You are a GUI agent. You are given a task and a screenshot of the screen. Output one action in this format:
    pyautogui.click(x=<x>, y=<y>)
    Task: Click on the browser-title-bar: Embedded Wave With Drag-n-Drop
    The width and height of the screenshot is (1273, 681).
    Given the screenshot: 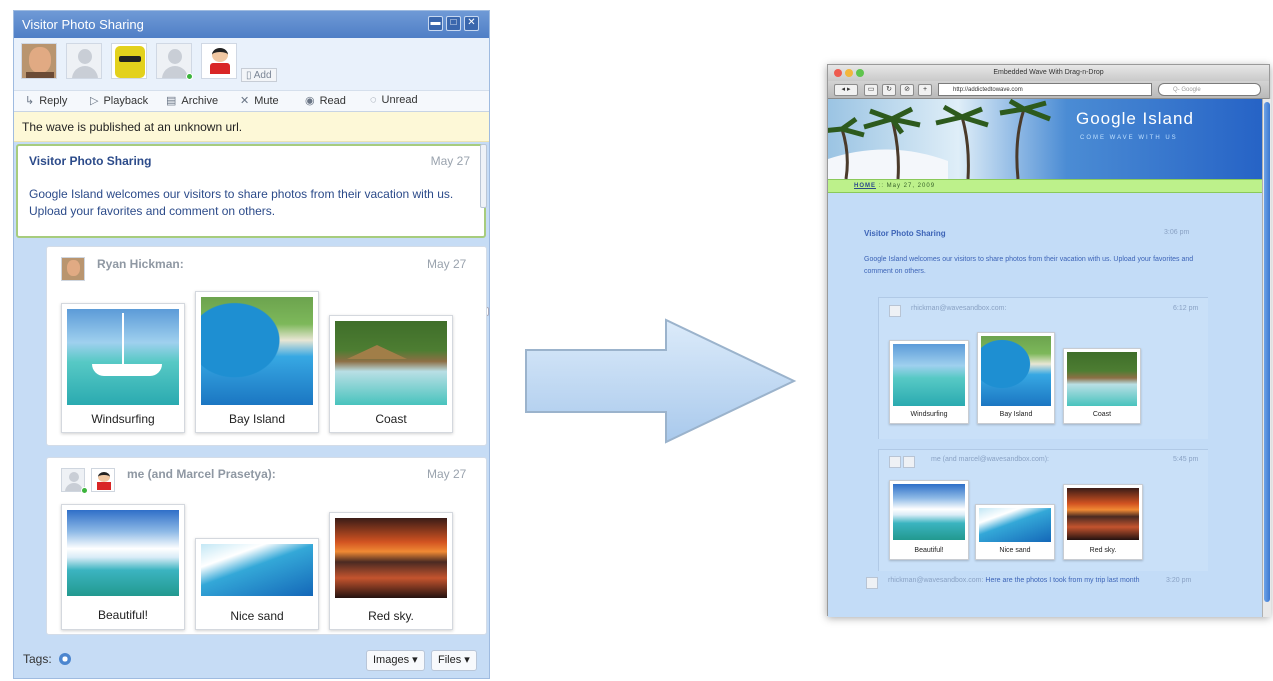 What is the action you would take?
    pyautogui.click(x=1048, y=73)
    